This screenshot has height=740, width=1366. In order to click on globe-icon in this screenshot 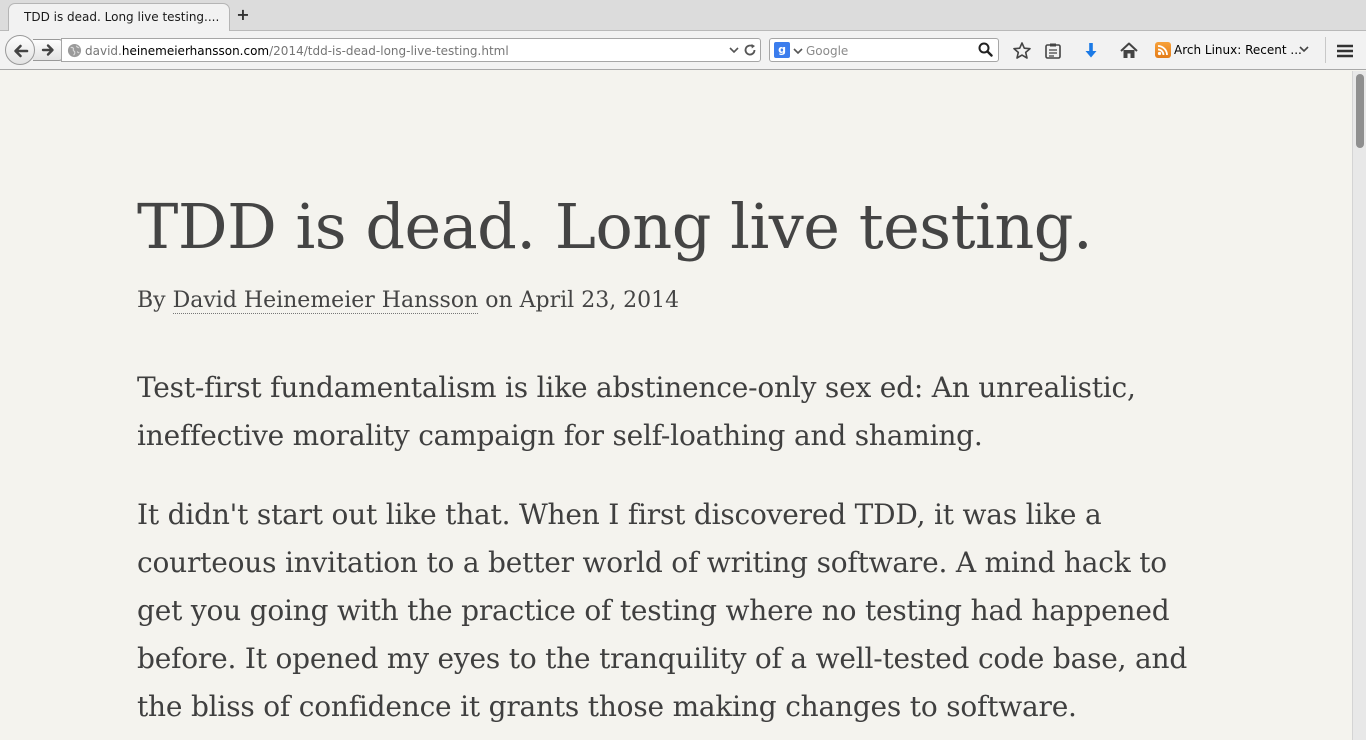, I will do `click(74, 50)`.